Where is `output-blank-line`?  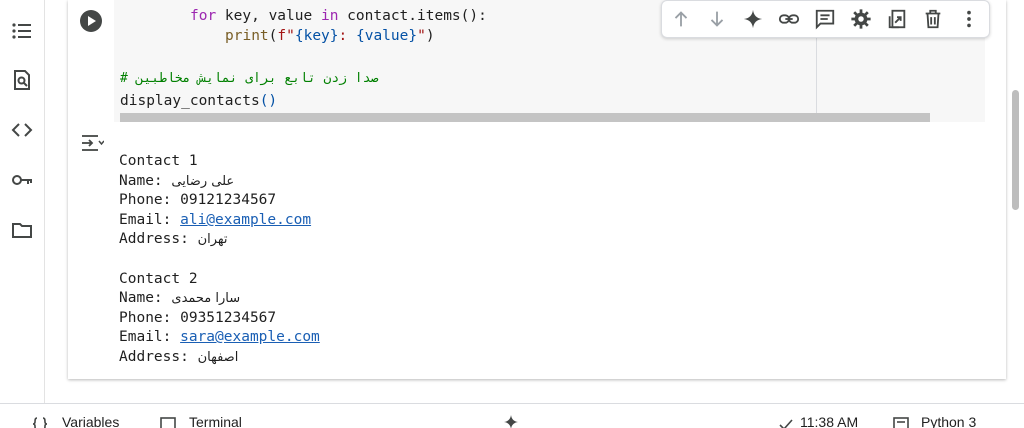
output-blank-line is located at coordinates (219, 260).